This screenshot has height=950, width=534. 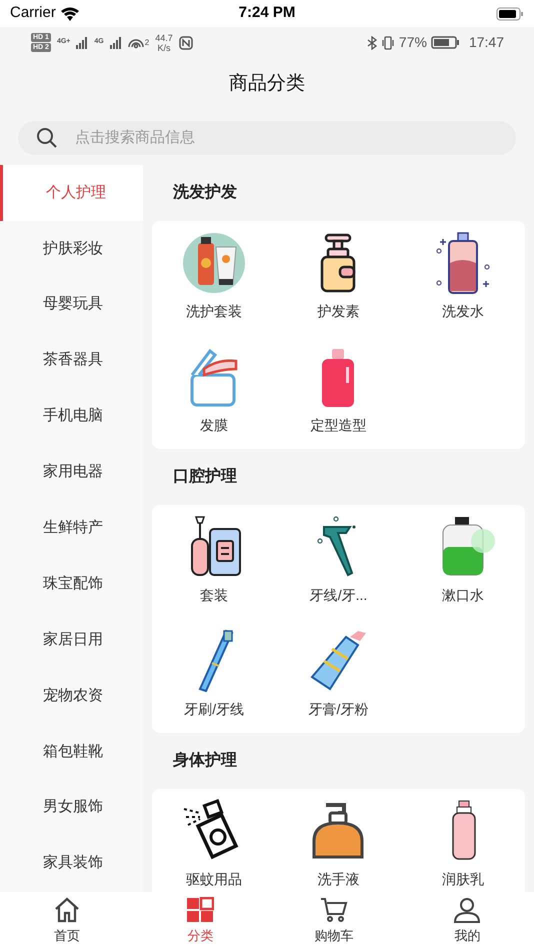 What do you see at coordinates (214, 425) in the screenshot?
I see `product-label: 发膜` at bounding box center [214, 425].